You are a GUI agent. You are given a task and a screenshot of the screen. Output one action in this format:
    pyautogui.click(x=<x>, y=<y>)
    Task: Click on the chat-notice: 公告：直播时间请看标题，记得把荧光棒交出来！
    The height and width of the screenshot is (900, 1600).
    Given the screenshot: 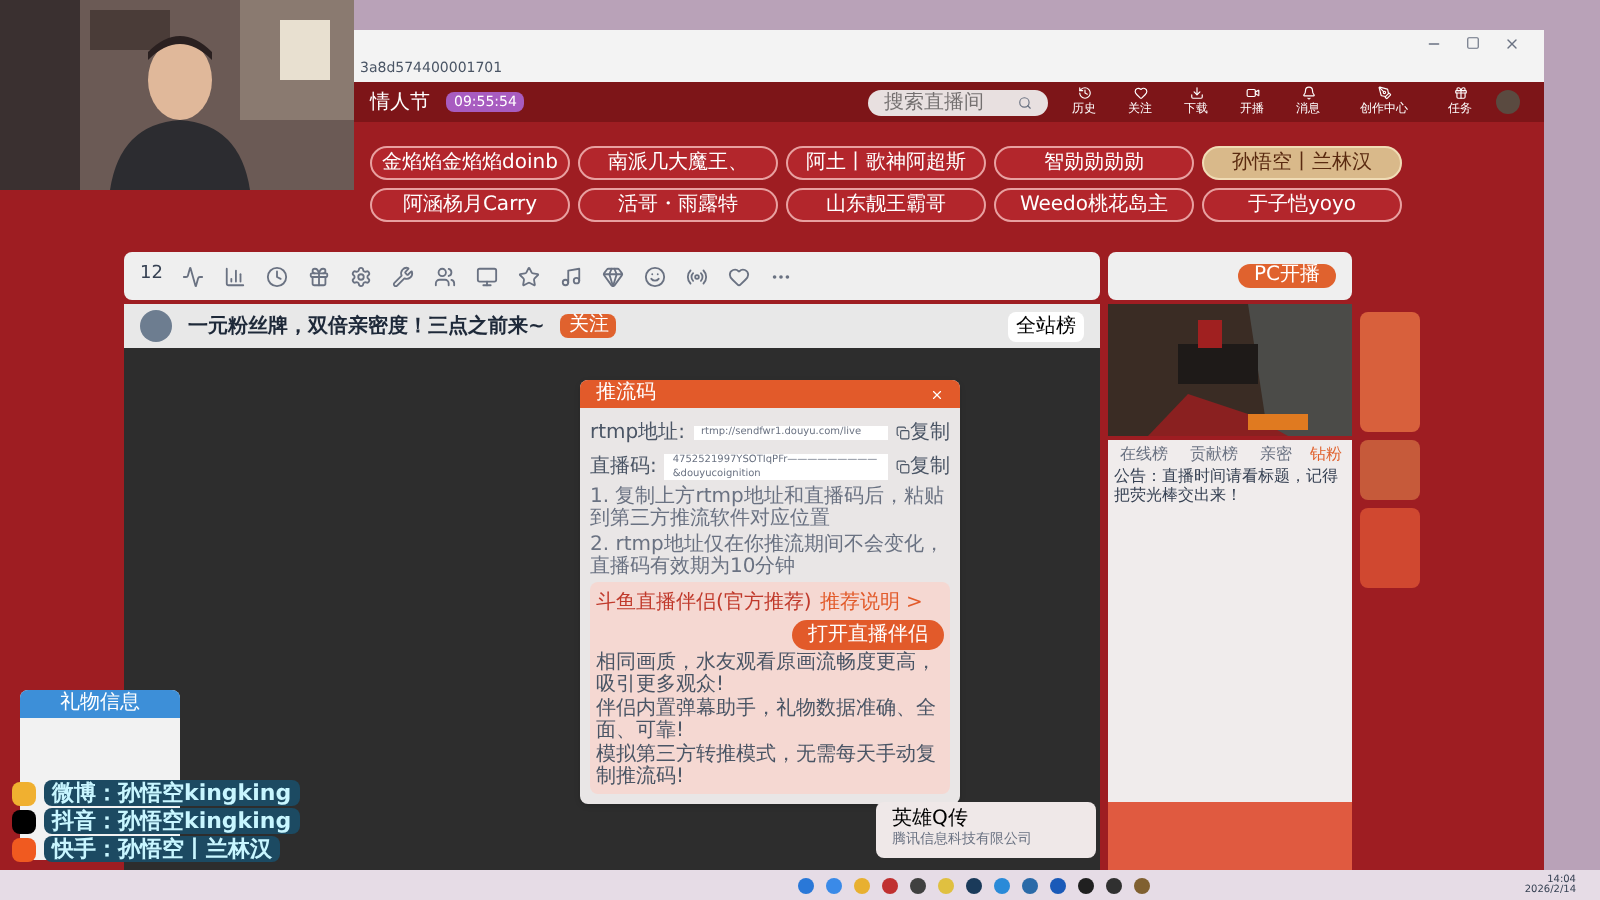 What is the action you would take?
    pyautogui.click(x=1226, y=487)
    